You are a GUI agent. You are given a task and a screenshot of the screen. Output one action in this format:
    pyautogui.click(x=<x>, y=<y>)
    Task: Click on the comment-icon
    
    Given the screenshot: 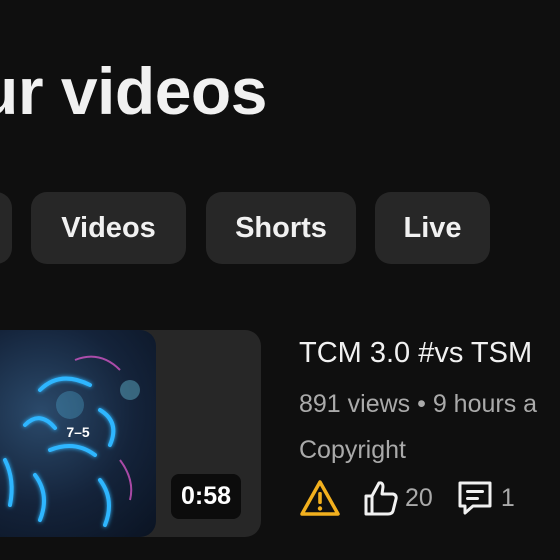 What is the action you would take?
    pyautogui.click(x=475, y=498)
    